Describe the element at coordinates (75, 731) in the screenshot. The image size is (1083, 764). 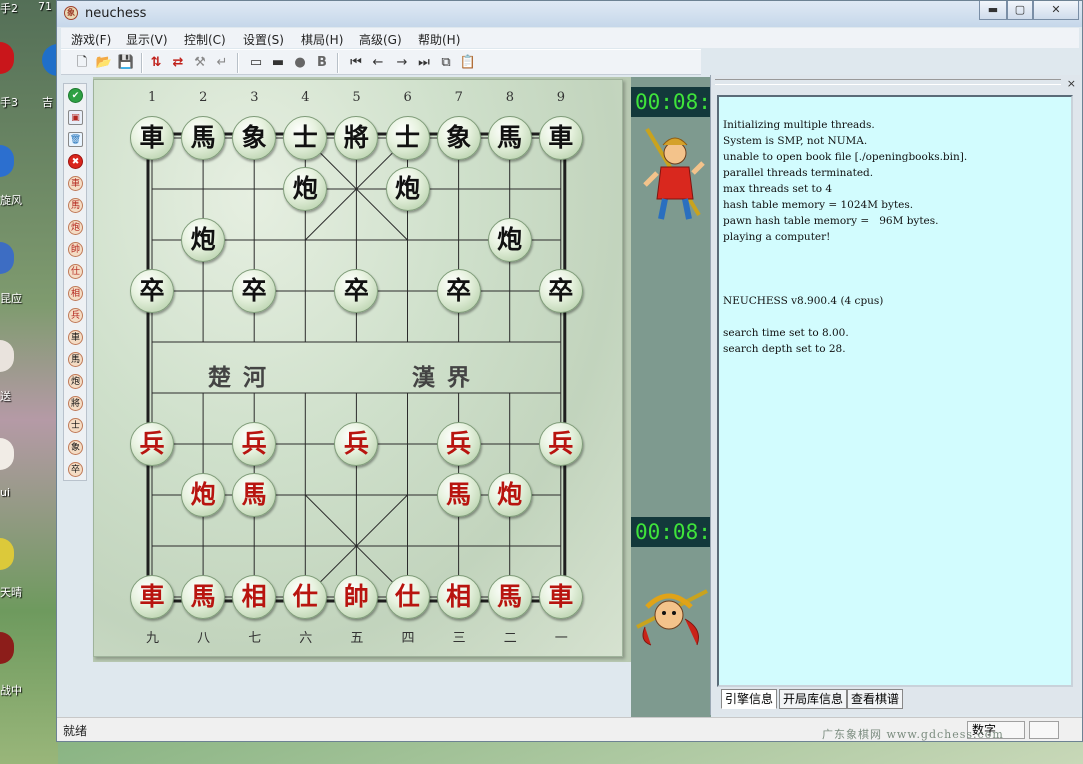
I see `status-text: 就绪` at that location.